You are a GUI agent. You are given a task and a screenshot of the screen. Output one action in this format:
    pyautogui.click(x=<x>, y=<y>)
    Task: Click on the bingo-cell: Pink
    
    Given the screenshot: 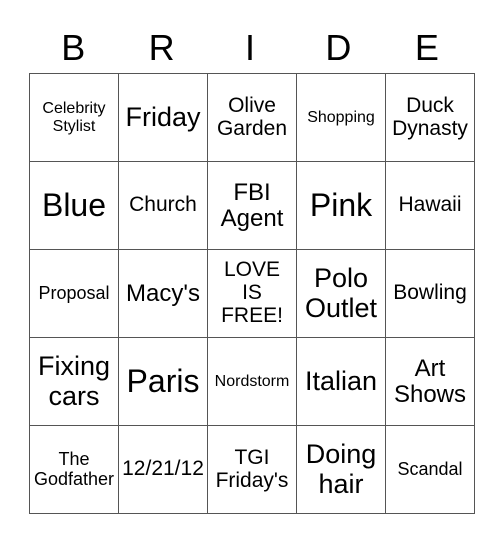 What is the action you would take?
    pyautogui.click(x=341, y=205)
    